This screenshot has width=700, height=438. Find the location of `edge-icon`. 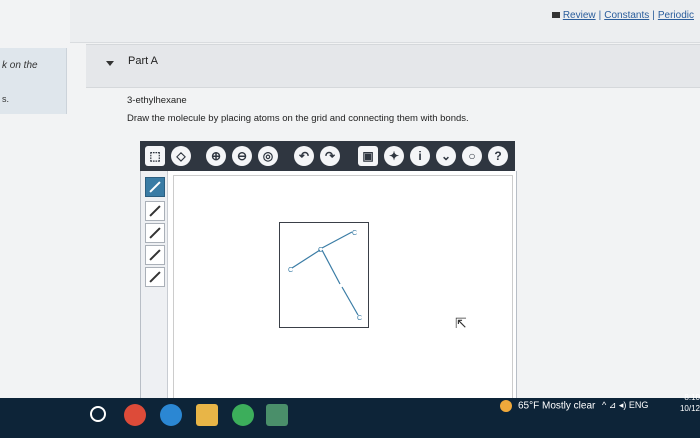

edge-icon is located at coordinates (171, 415).